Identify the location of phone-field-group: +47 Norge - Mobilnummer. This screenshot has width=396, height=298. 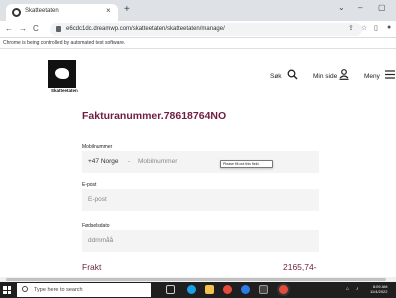
(200, 162).